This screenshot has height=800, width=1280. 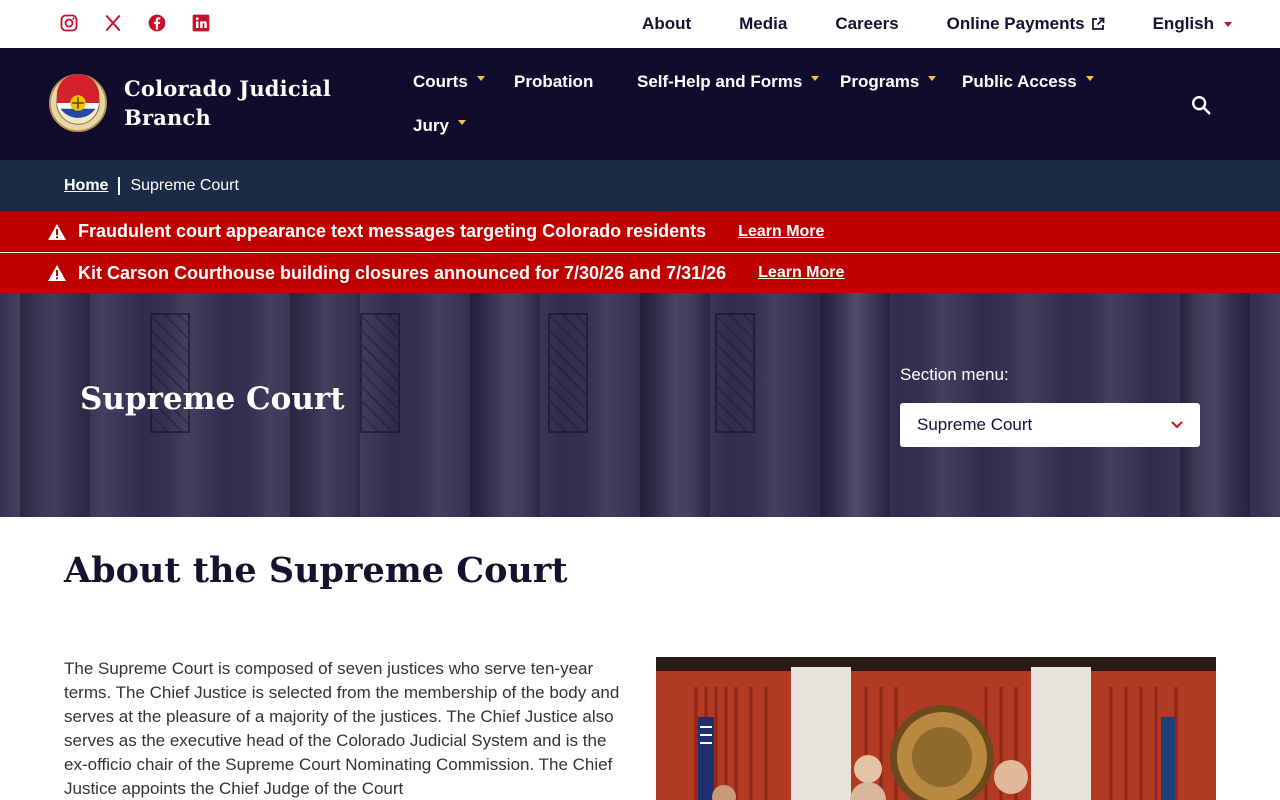 I want to click on brand-line-1: Colorado Judicial, so click(x=227, y=88).